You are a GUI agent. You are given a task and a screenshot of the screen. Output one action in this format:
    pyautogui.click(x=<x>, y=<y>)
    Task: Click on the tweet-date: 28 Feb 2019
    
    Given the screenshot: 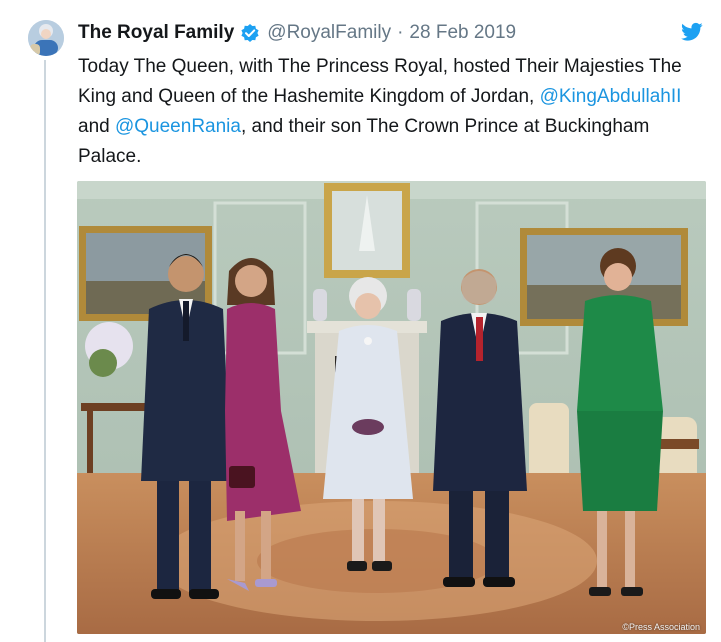 What is the action you would take?
    pyautogui.click(x=462, y=33)
    